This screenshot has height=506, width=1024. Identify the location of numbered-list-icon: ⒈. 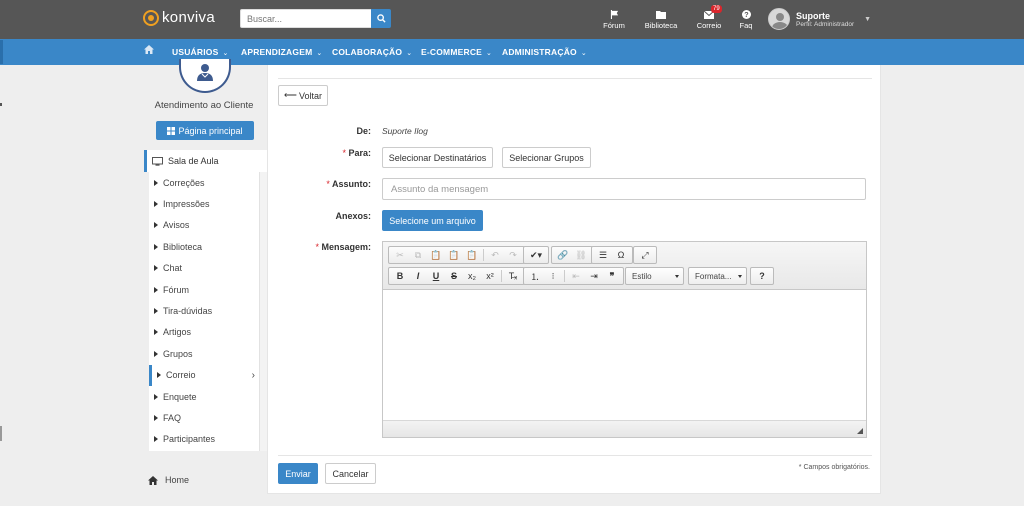
(535, 276).